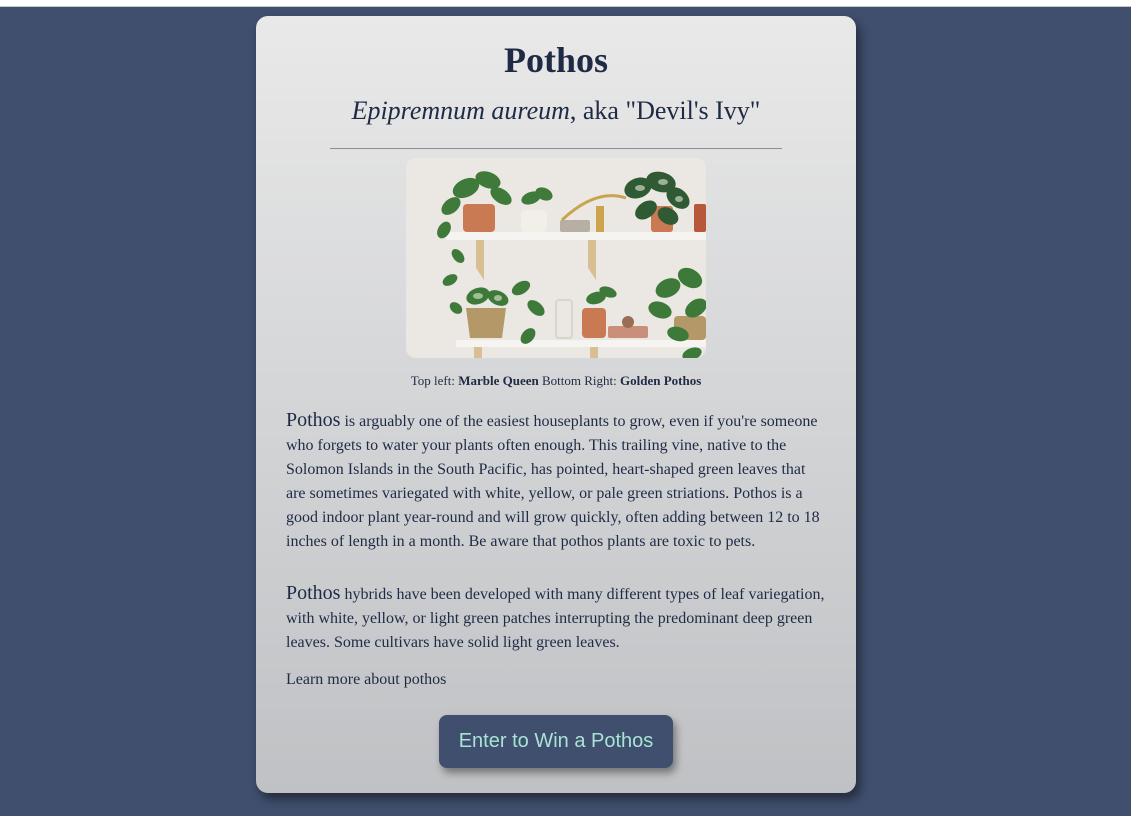  Describe the element at coordinates (660, 380) in the screenshot. I see `caption-variety-2: Golden Pothos` at that location.